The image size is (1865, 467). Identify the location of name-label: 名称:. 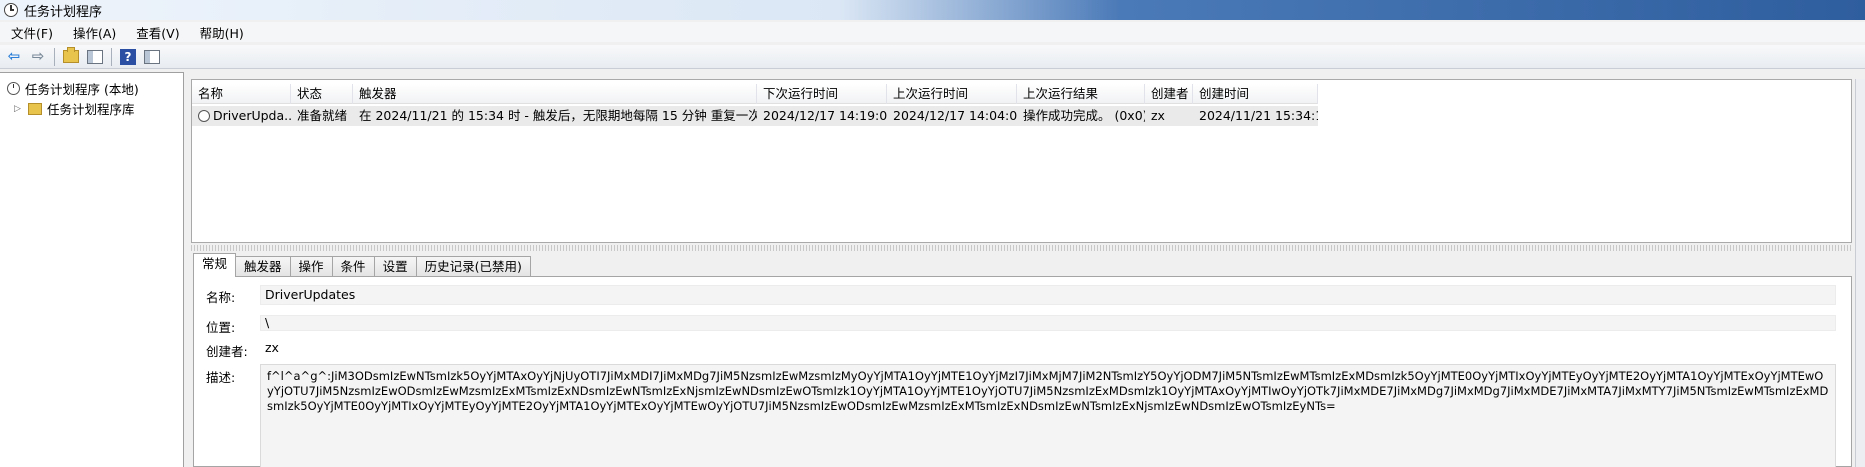
(221, 297).